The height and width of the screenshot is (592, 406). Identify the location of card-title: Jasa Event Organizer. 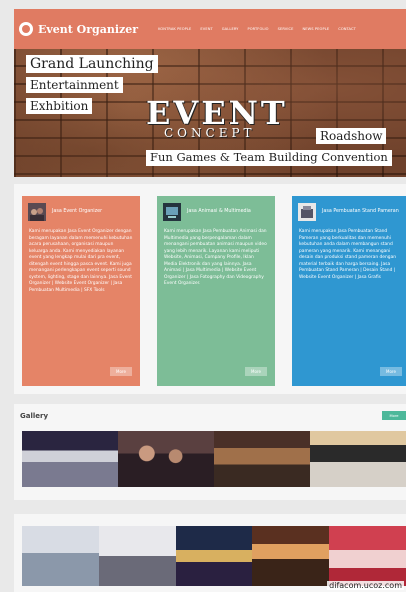
(77, 212).